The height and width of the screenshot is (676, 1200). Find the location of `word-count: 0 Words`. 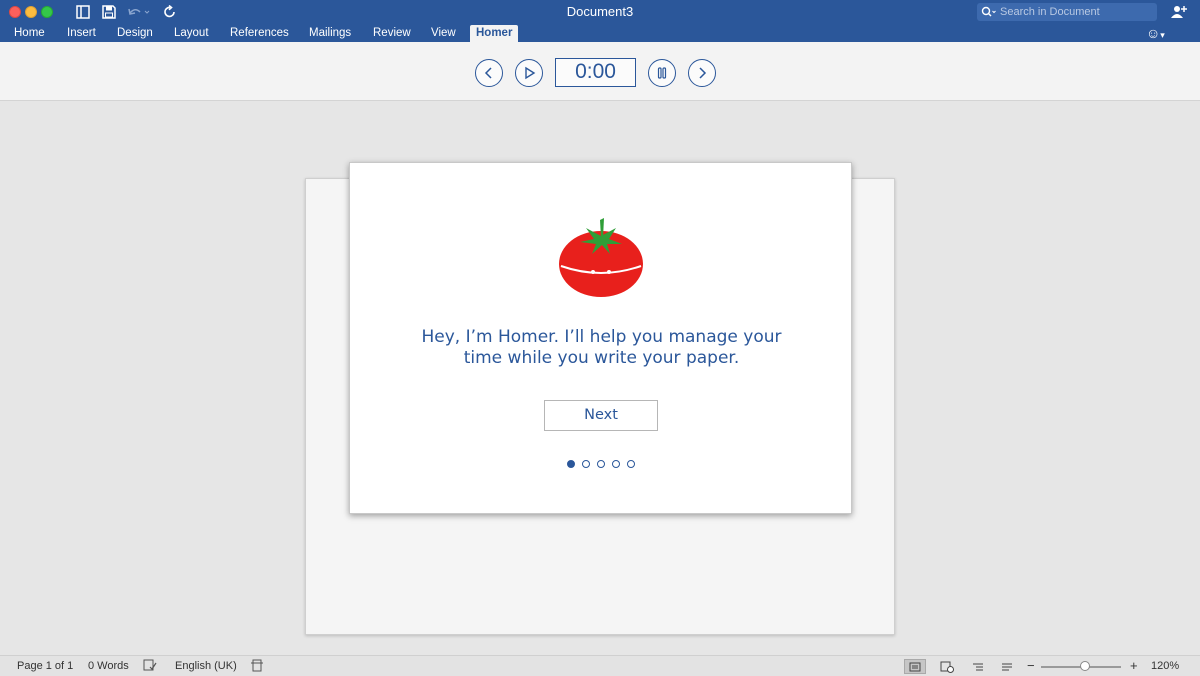

word-count: 0 Words is located at coordinates (108, 666).